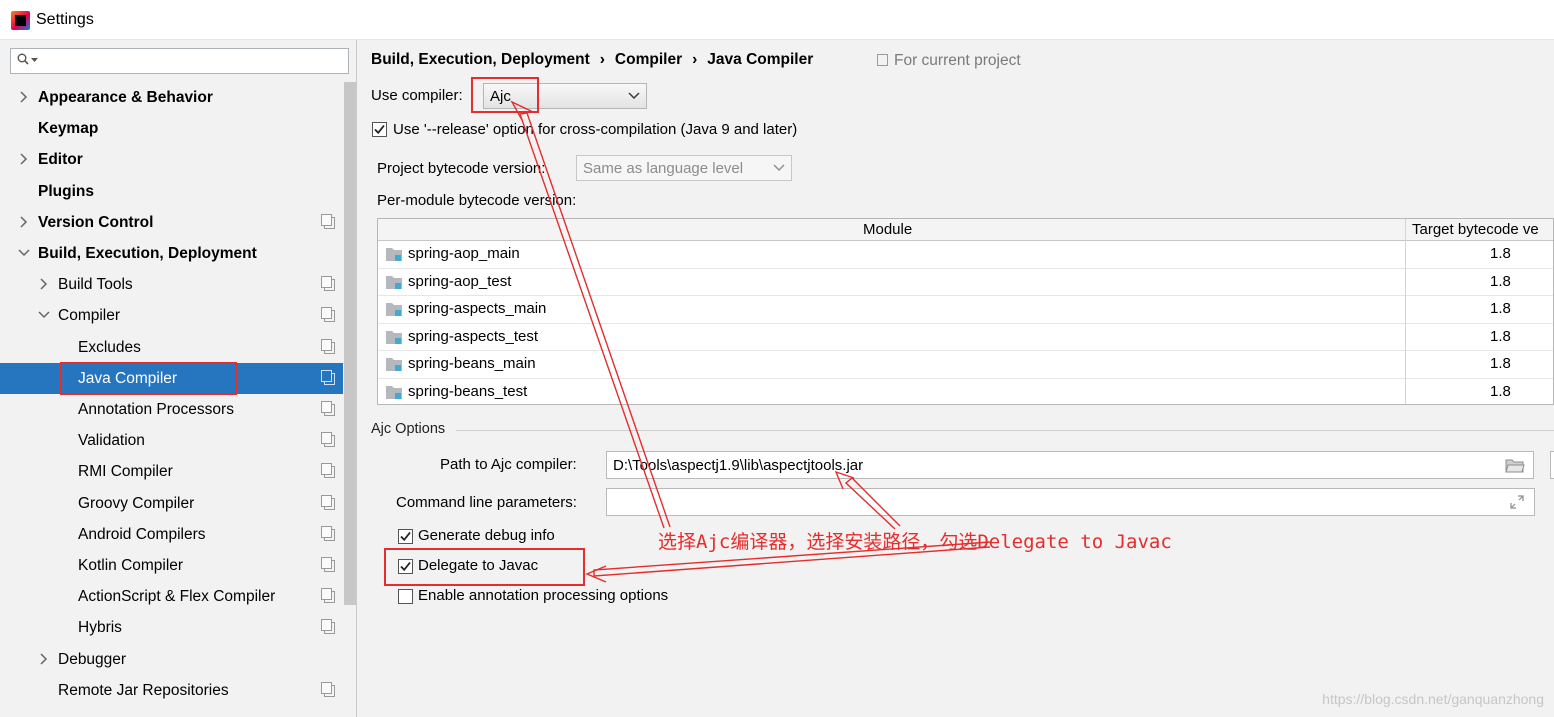 This screenshot has width=1554, height=717. I want to click on sidebar-item-actionscript-flex-compiler: ActionScript & Flex Compiler, so click(171, 596).